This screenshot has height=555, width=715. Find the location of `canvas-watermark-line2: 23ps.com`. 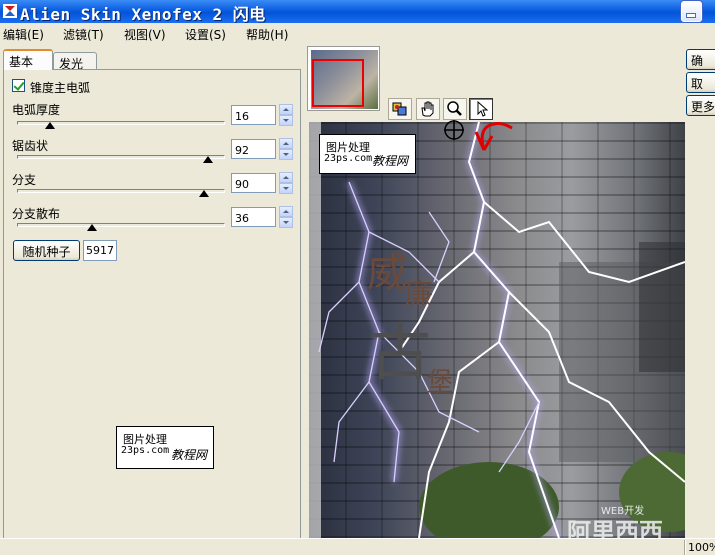

canvas-watermark-line2: 23ps.com is located at coordinates (348, 158).